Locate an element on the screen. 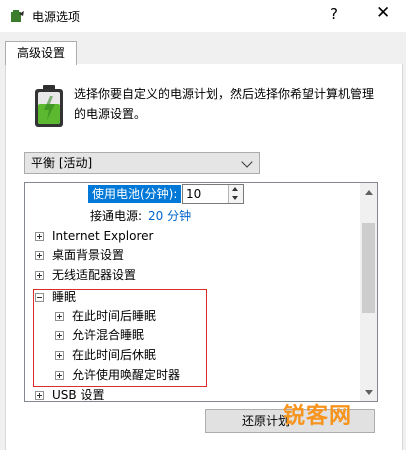 This screenshot has height=450, width=406. window-title: 电源选项 is located at coordinates (56, 17).